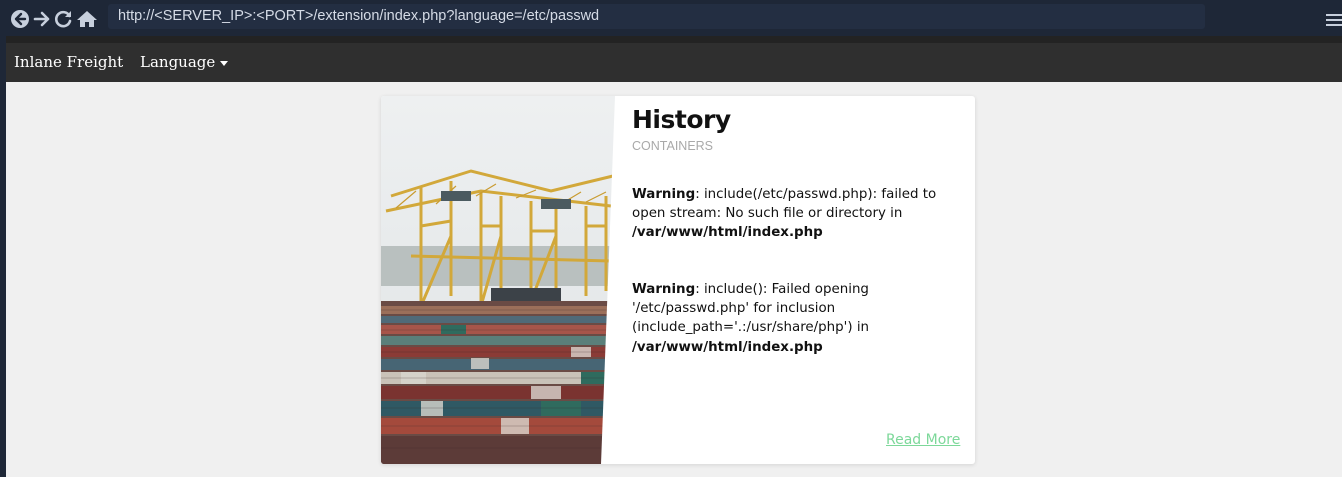 Image resolution: width=1342 pixels, height=477 pixels. I want to click on forward-icon, so click(42, 19).